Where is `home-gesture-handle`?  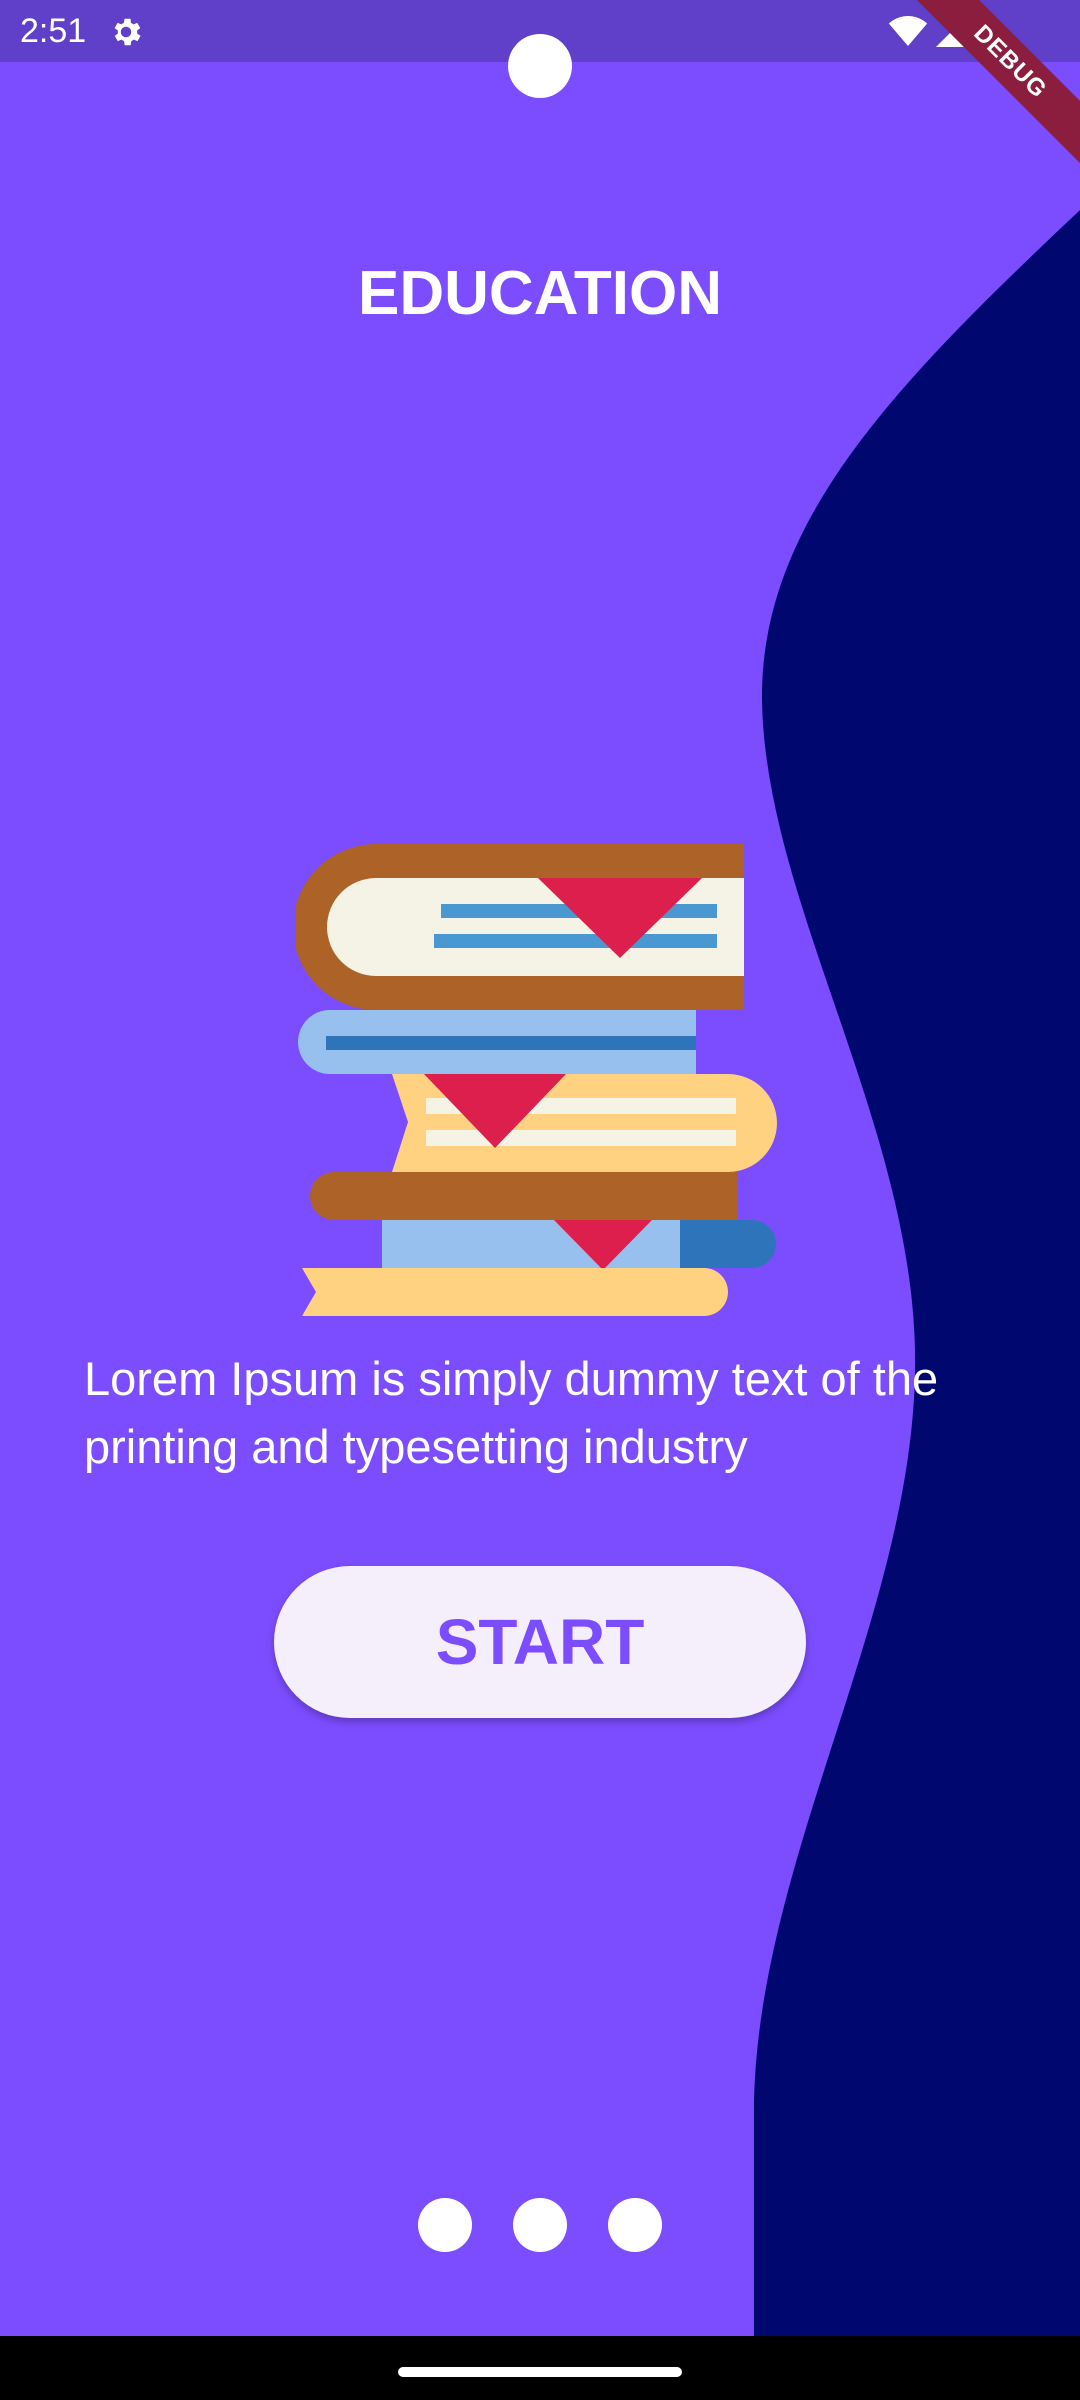
home-gesture-handle is located at coordinates (540, 2372).